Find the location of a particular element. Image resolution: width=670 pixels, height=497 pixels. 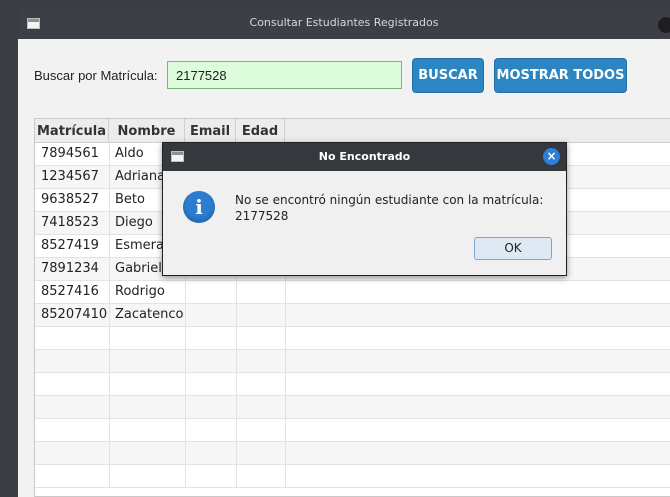

search-label: Buscar por Matrícula: is located at coordinates (96, 75).